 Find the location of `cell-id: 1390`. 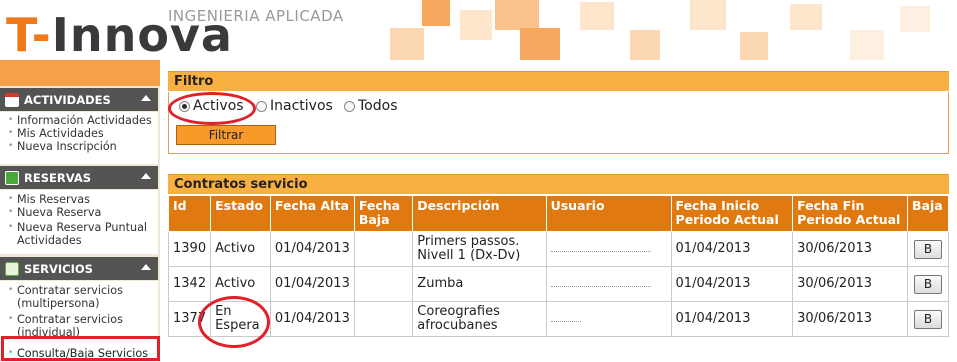

cell-id: 1390 is located at coordinates (189, 249).